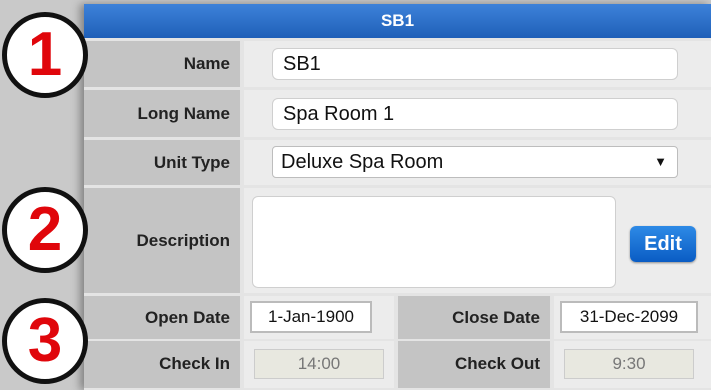 The width and height of the screenshot is (711, 390). Describe the element at coordinates (660, 161) in the screenshot. I see `chevron-down-icon: ▼` at that location.